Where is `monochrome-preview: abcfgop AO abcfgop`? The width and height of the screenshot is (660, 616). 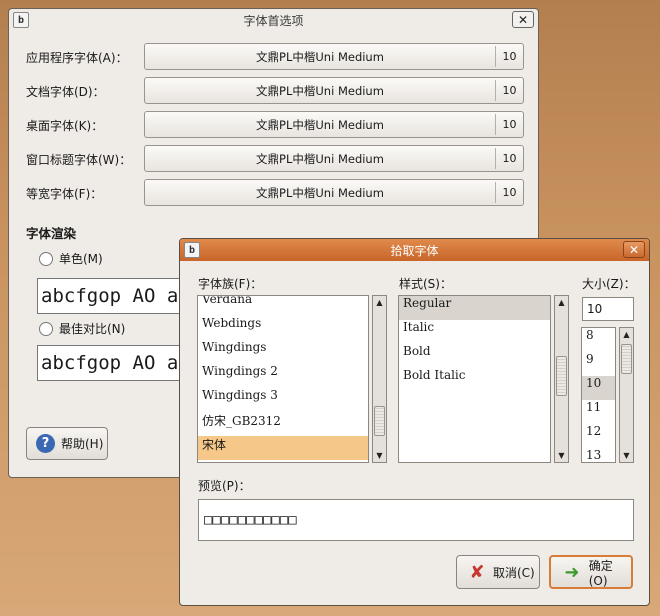 monochrome-preview: abcfgop AO abcfgop is located at coordinates (117, 296).